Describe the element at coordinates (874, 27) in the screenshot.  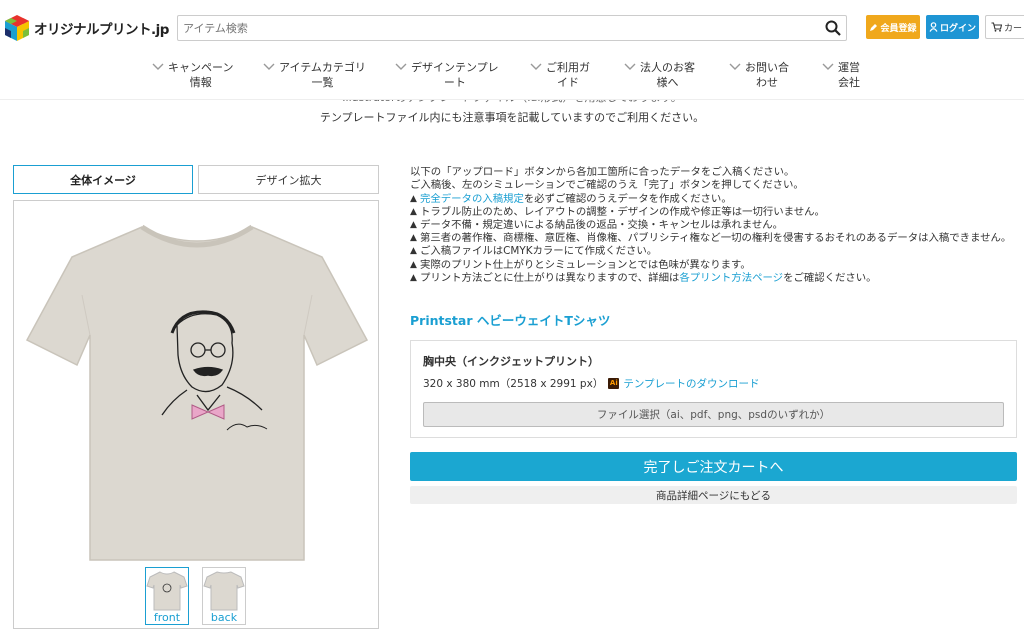
I see `pencil-icon` at that location.